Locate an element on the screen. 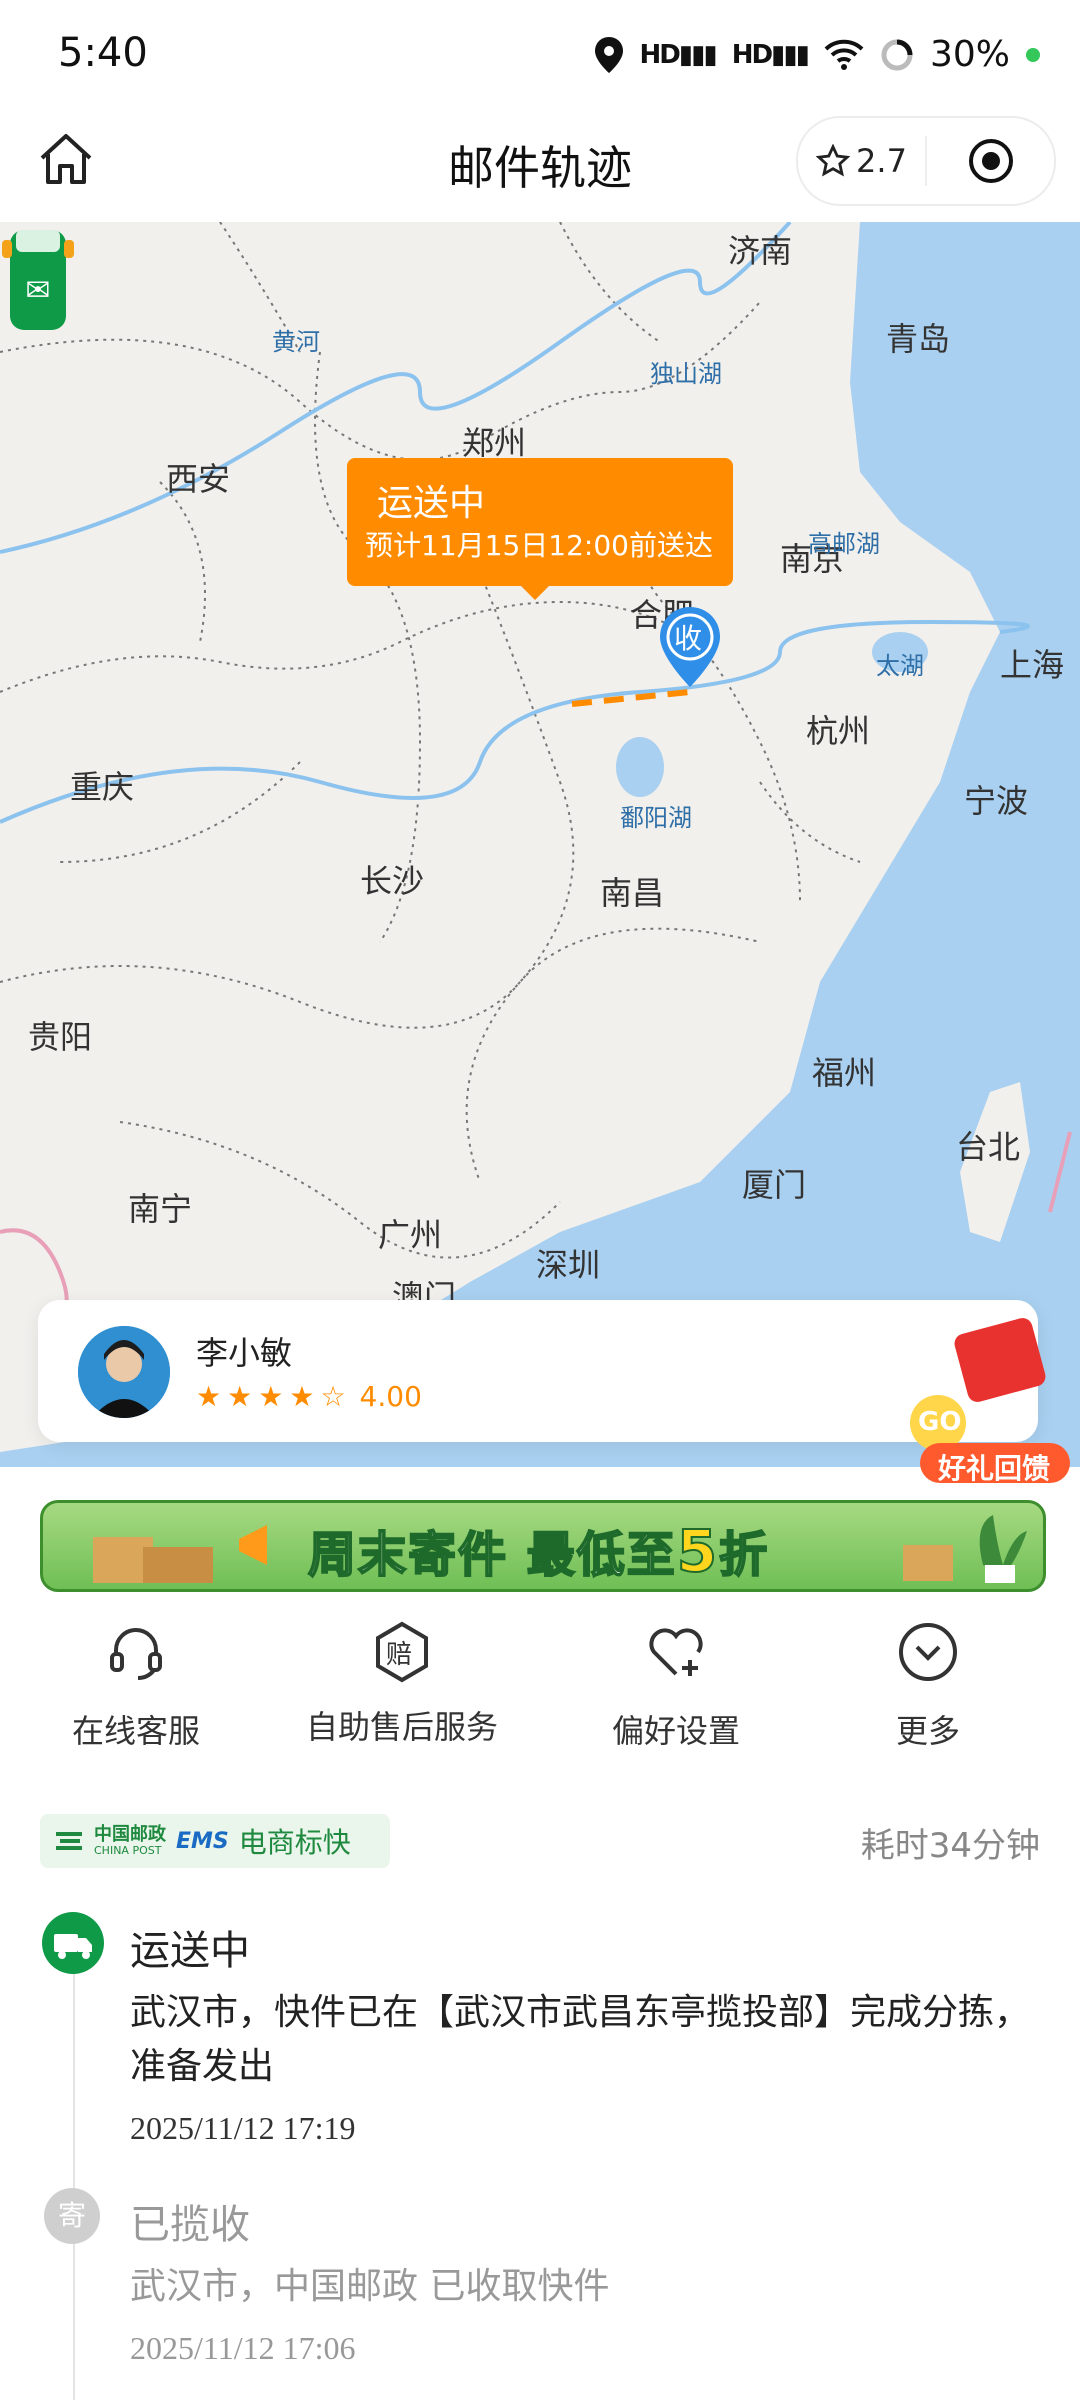  close-miniapp-button is located at coordinates (990, 161).